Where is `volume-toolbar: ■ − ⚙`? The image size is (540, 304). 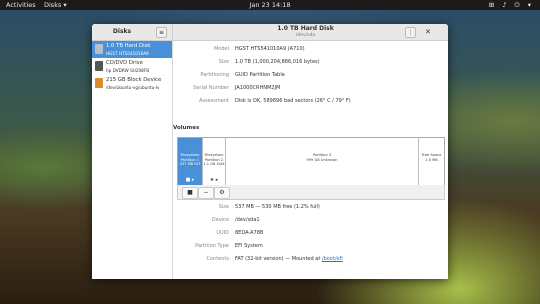 volume-toolbar: ■ − ⚙ is located at coordinates (311, 192).